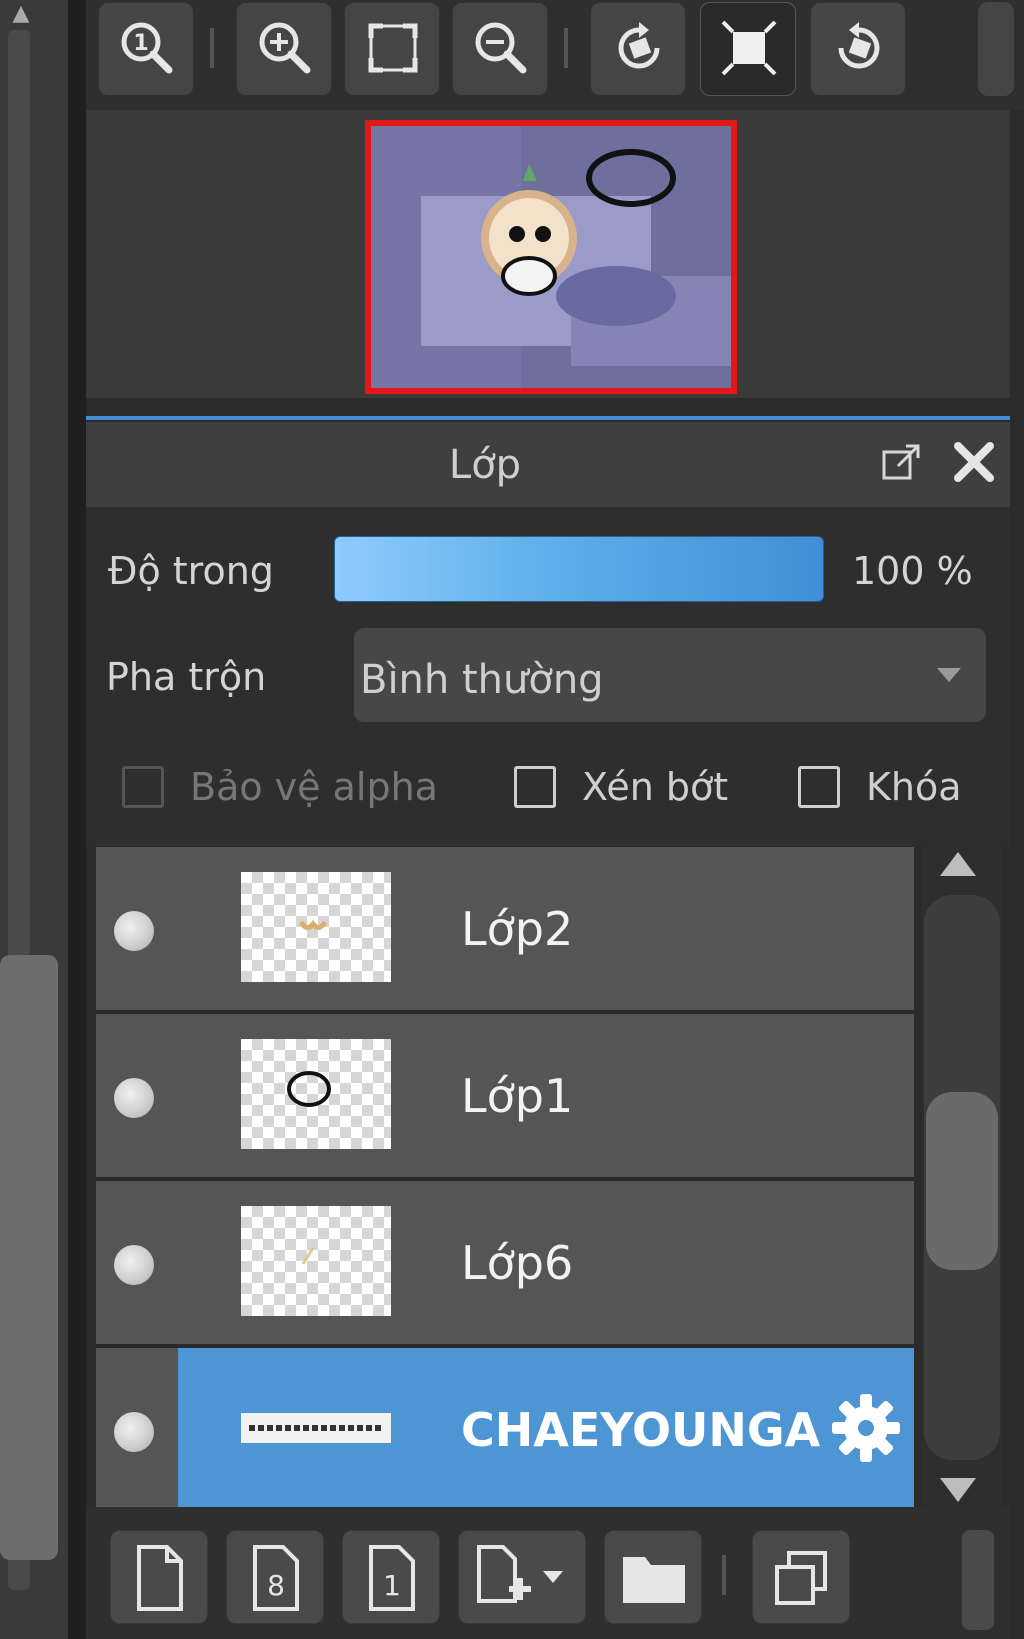 The width and height of the screenshot is (1024, 1639). I want to click on duplicate-layer-button, so click(801, 1577).